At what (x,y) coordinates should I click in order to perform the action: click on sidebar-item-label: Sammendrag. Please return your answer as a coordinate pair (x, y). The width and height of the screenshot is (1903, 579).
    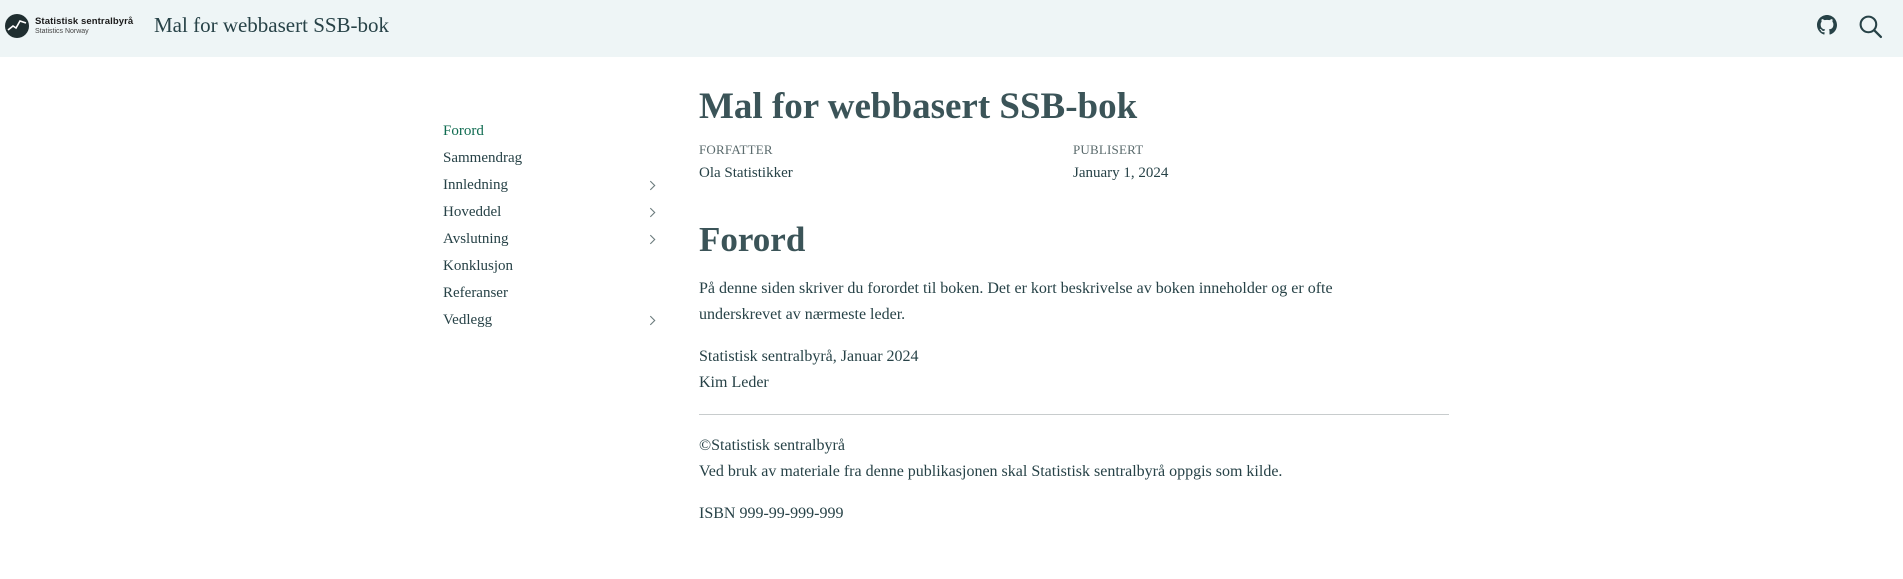
    Looking at the image, I should click on (483, 158).